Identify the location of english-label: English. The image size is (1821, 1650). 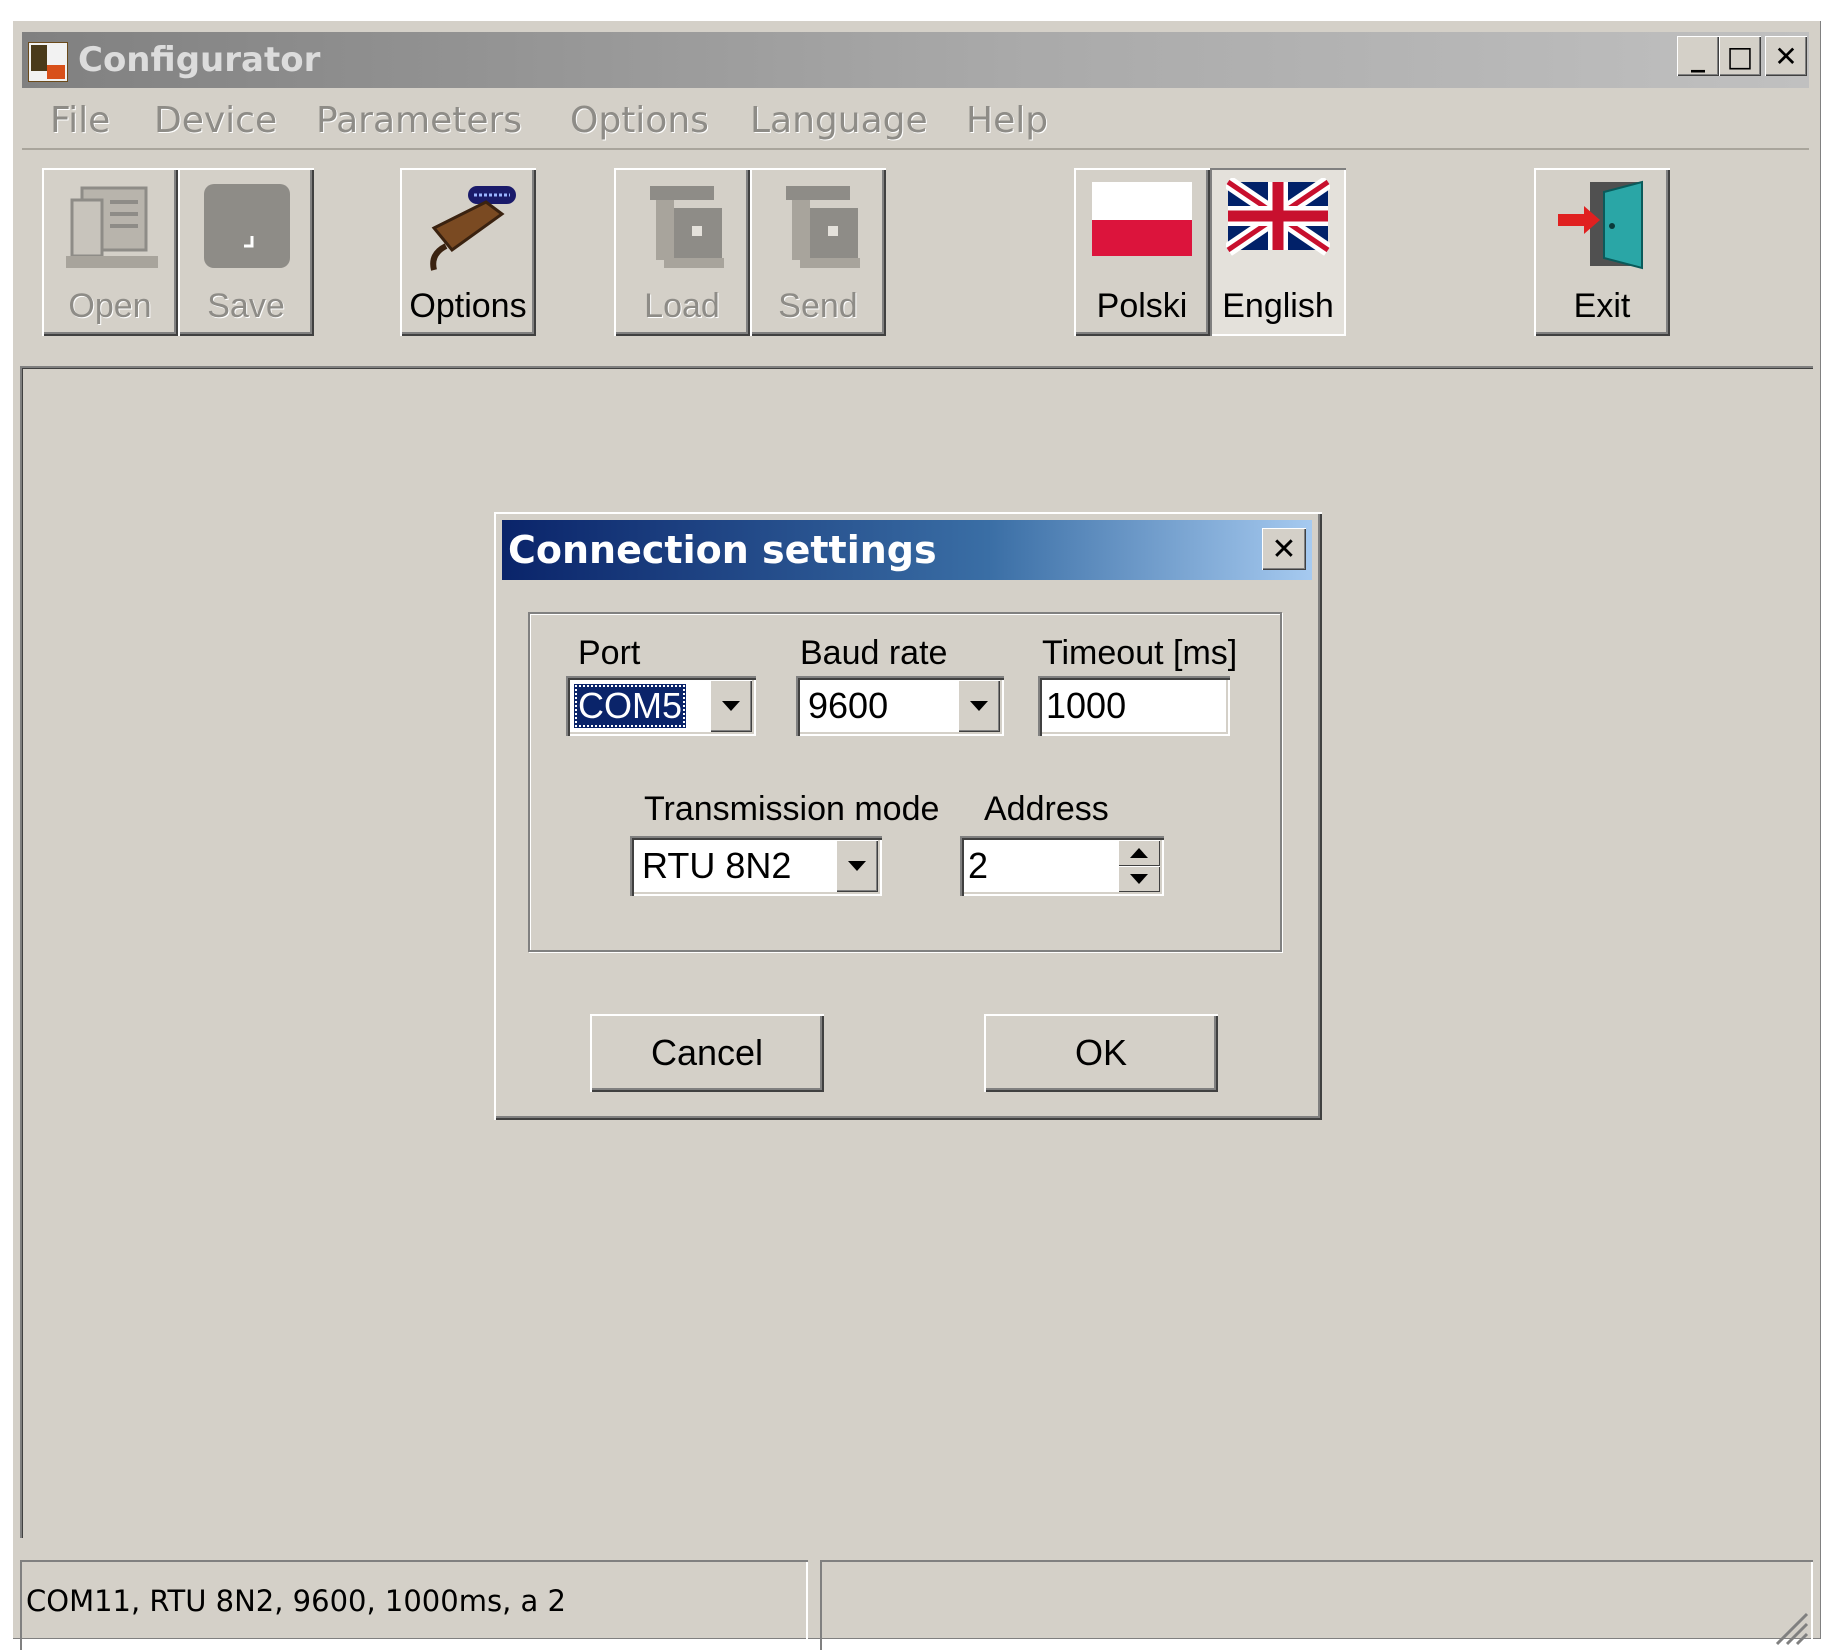
(1278, 306).